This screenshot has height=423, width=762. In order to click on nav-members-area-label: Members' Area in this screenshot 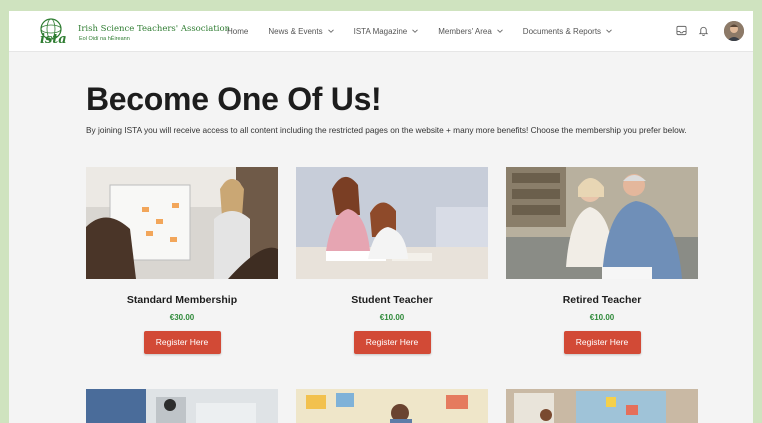, I will do `click(465, 31)`.